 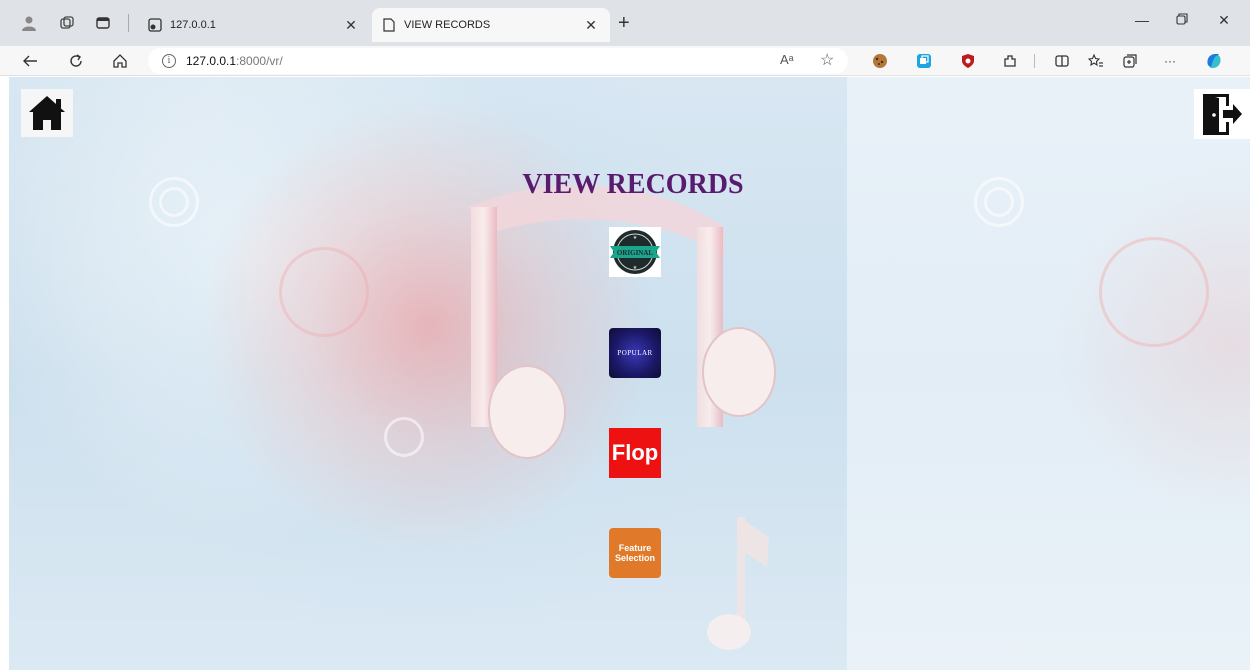 What do you see at coordinates (738, 583) in the screenshot?
I see `small-music-note-graphic` at bounding box center [738, 583].